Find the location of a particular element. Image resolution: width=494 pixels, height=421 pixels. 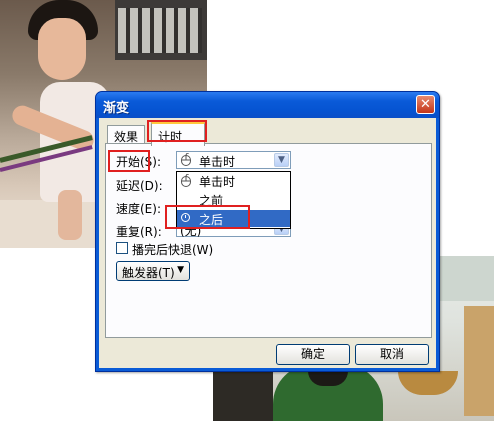

tab-effect-label: 效果 is located at coordinates (126, 137).